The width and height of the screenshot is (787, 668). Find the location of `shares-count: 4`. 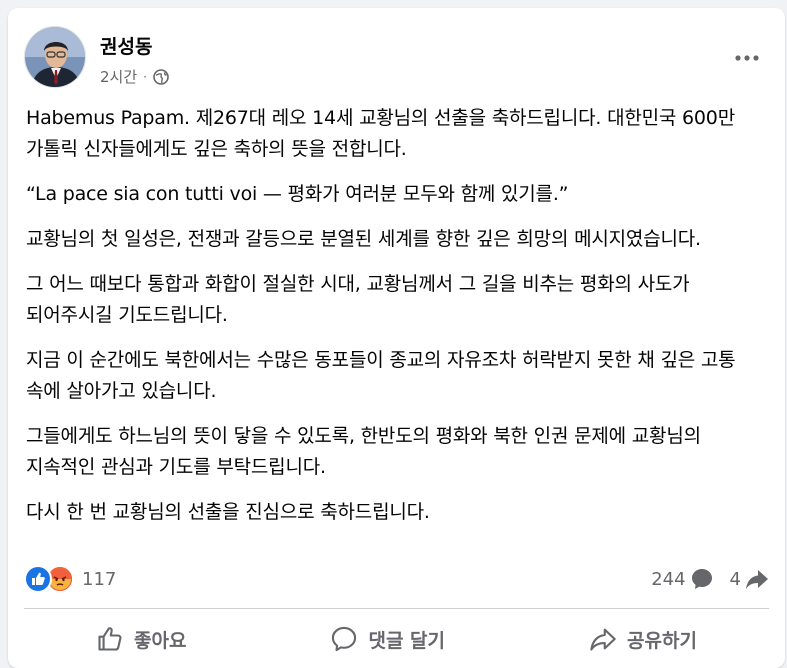

shares-count: 4 is located at coordinates (735, 579).